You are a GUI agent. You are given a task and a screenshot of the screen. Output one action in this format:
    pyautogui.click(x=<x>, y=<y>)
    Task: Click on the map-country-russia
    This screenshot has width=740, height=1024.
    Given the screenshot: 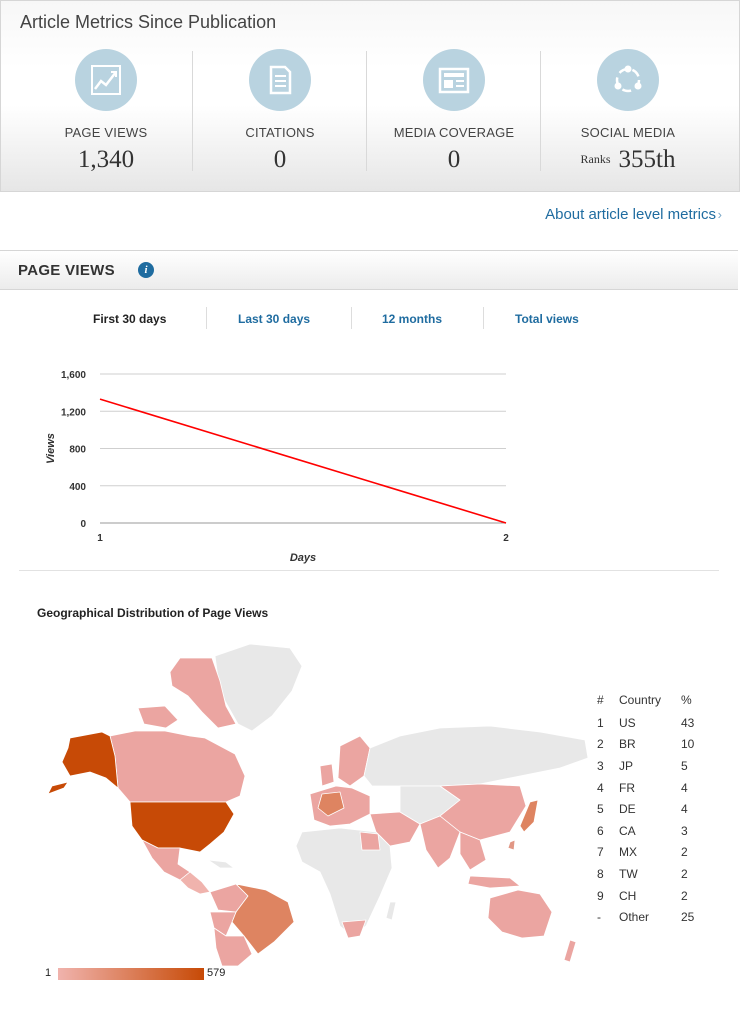 What is the action you would take?
    pyautogui.click(x=476, y=756)
    